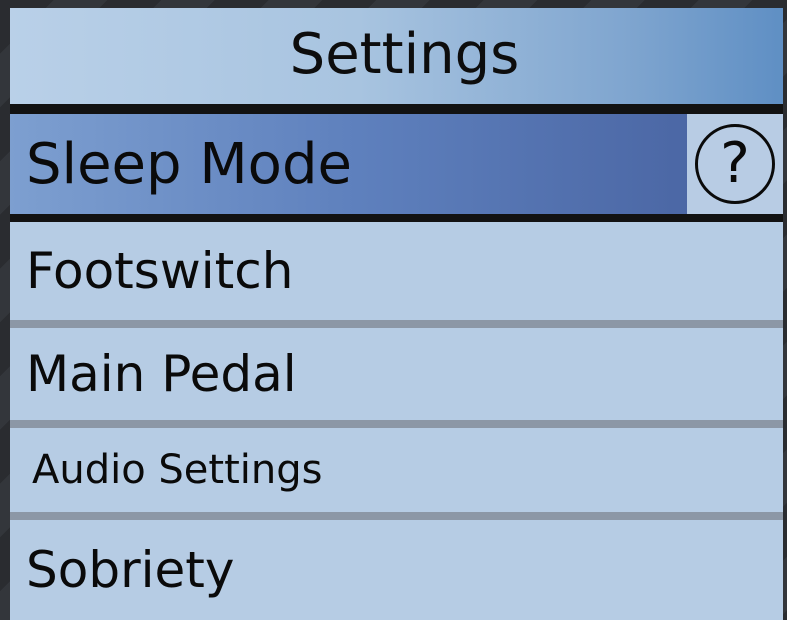 This screenshot has height=620, width=787. What do you see at coordinates (189, 164) in the screenshot?
I see `menu-item-label: Sleep Mode` at bounding box center [189, 164].